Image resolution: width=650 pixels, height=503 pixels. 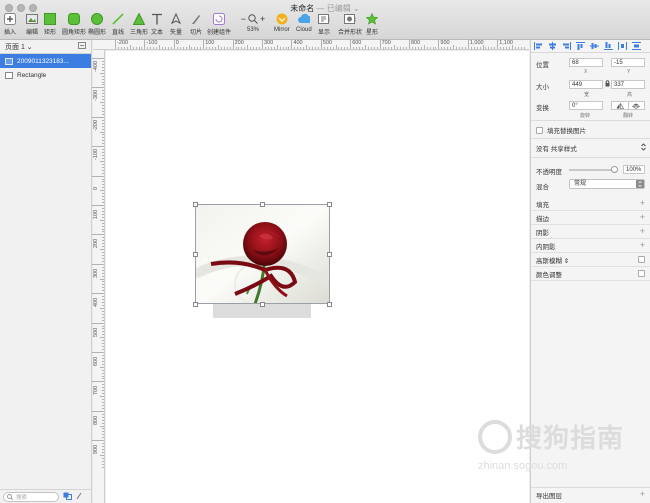 What do you see at coordinates (586, 72) in the screenshot?
I see `x-caption: X` at bounding box center [586, 72].